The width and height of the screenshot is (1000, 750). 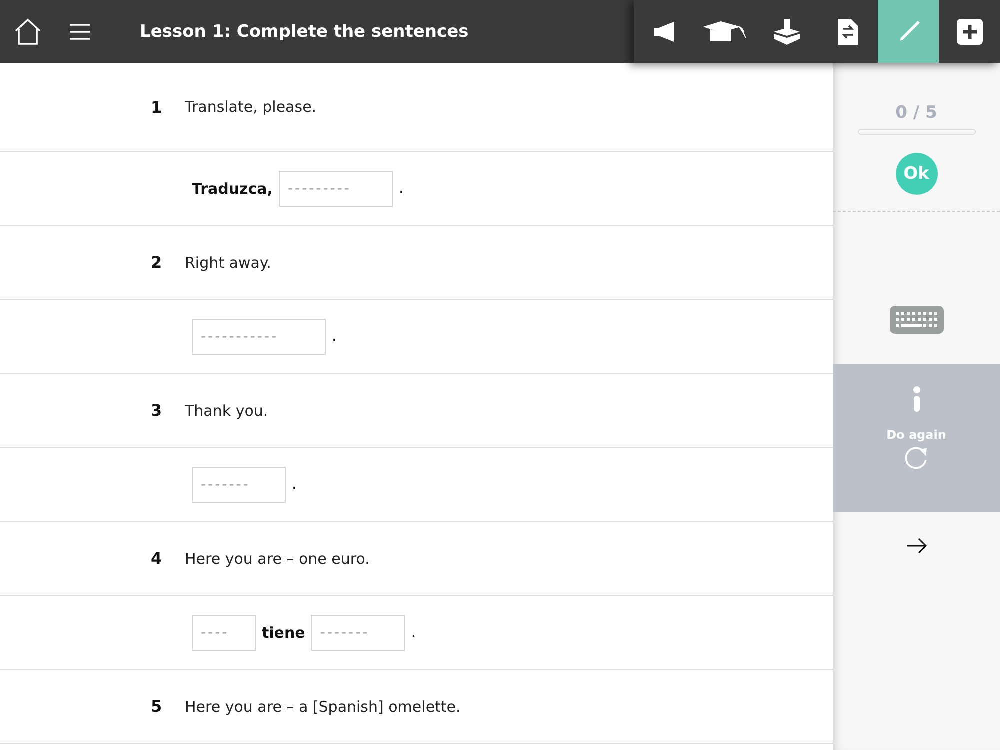 I want to click on menu-icon, so click(x=80, y=31).